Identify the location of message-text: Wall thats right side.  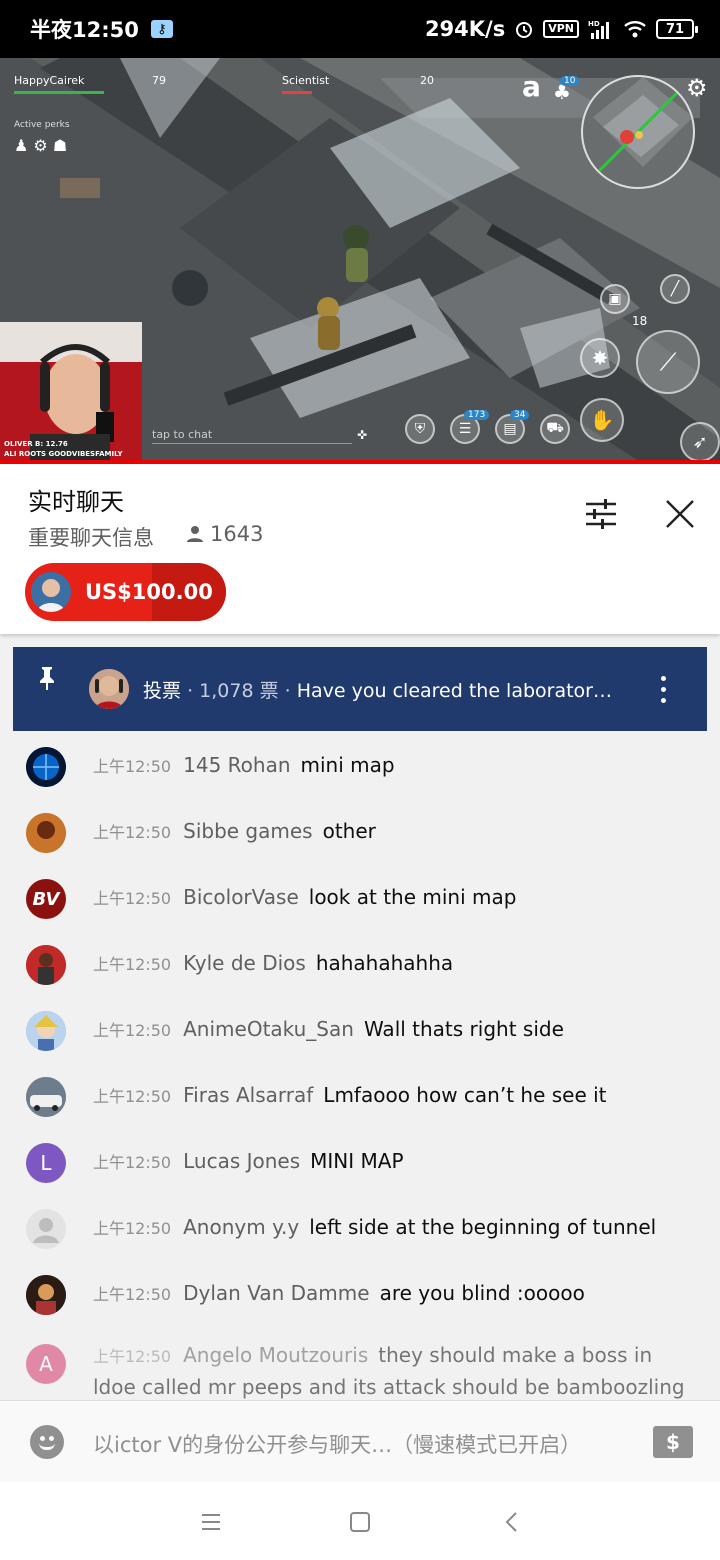
(463, 1029).